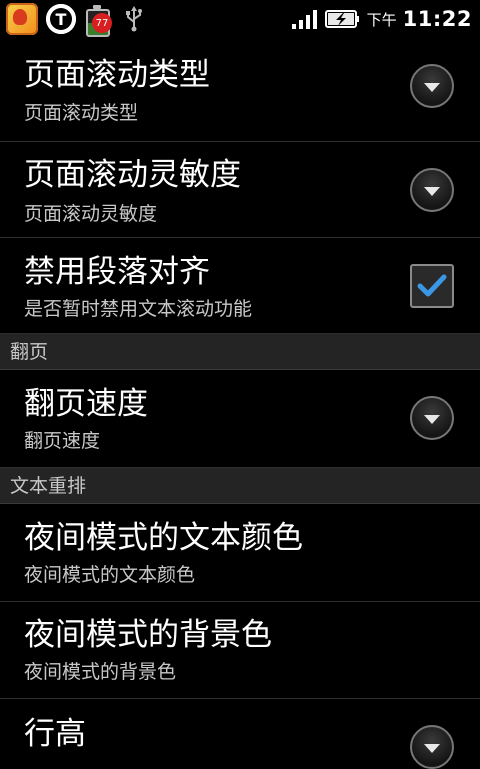 This screenshot has height=769, width=480. What do you see at coordinates (437, 19) in the screenshot?
I see `status-time: 11:22` at bounding box center [437, 19].